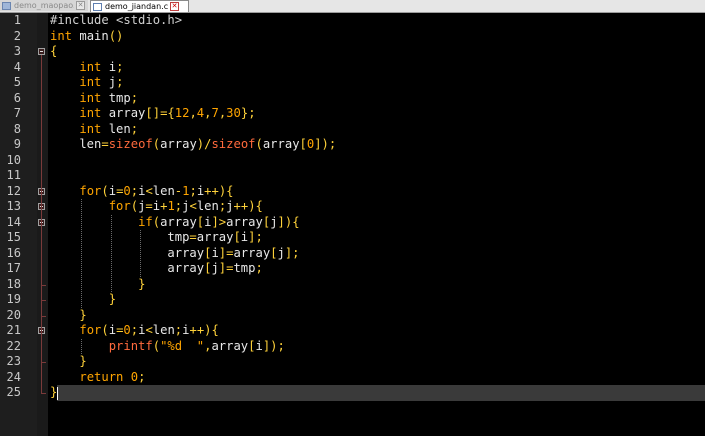 This screenshot has width=705, height=436. I want to click on code-text: for(i=0;i<len;i++){, so click(134, 331).